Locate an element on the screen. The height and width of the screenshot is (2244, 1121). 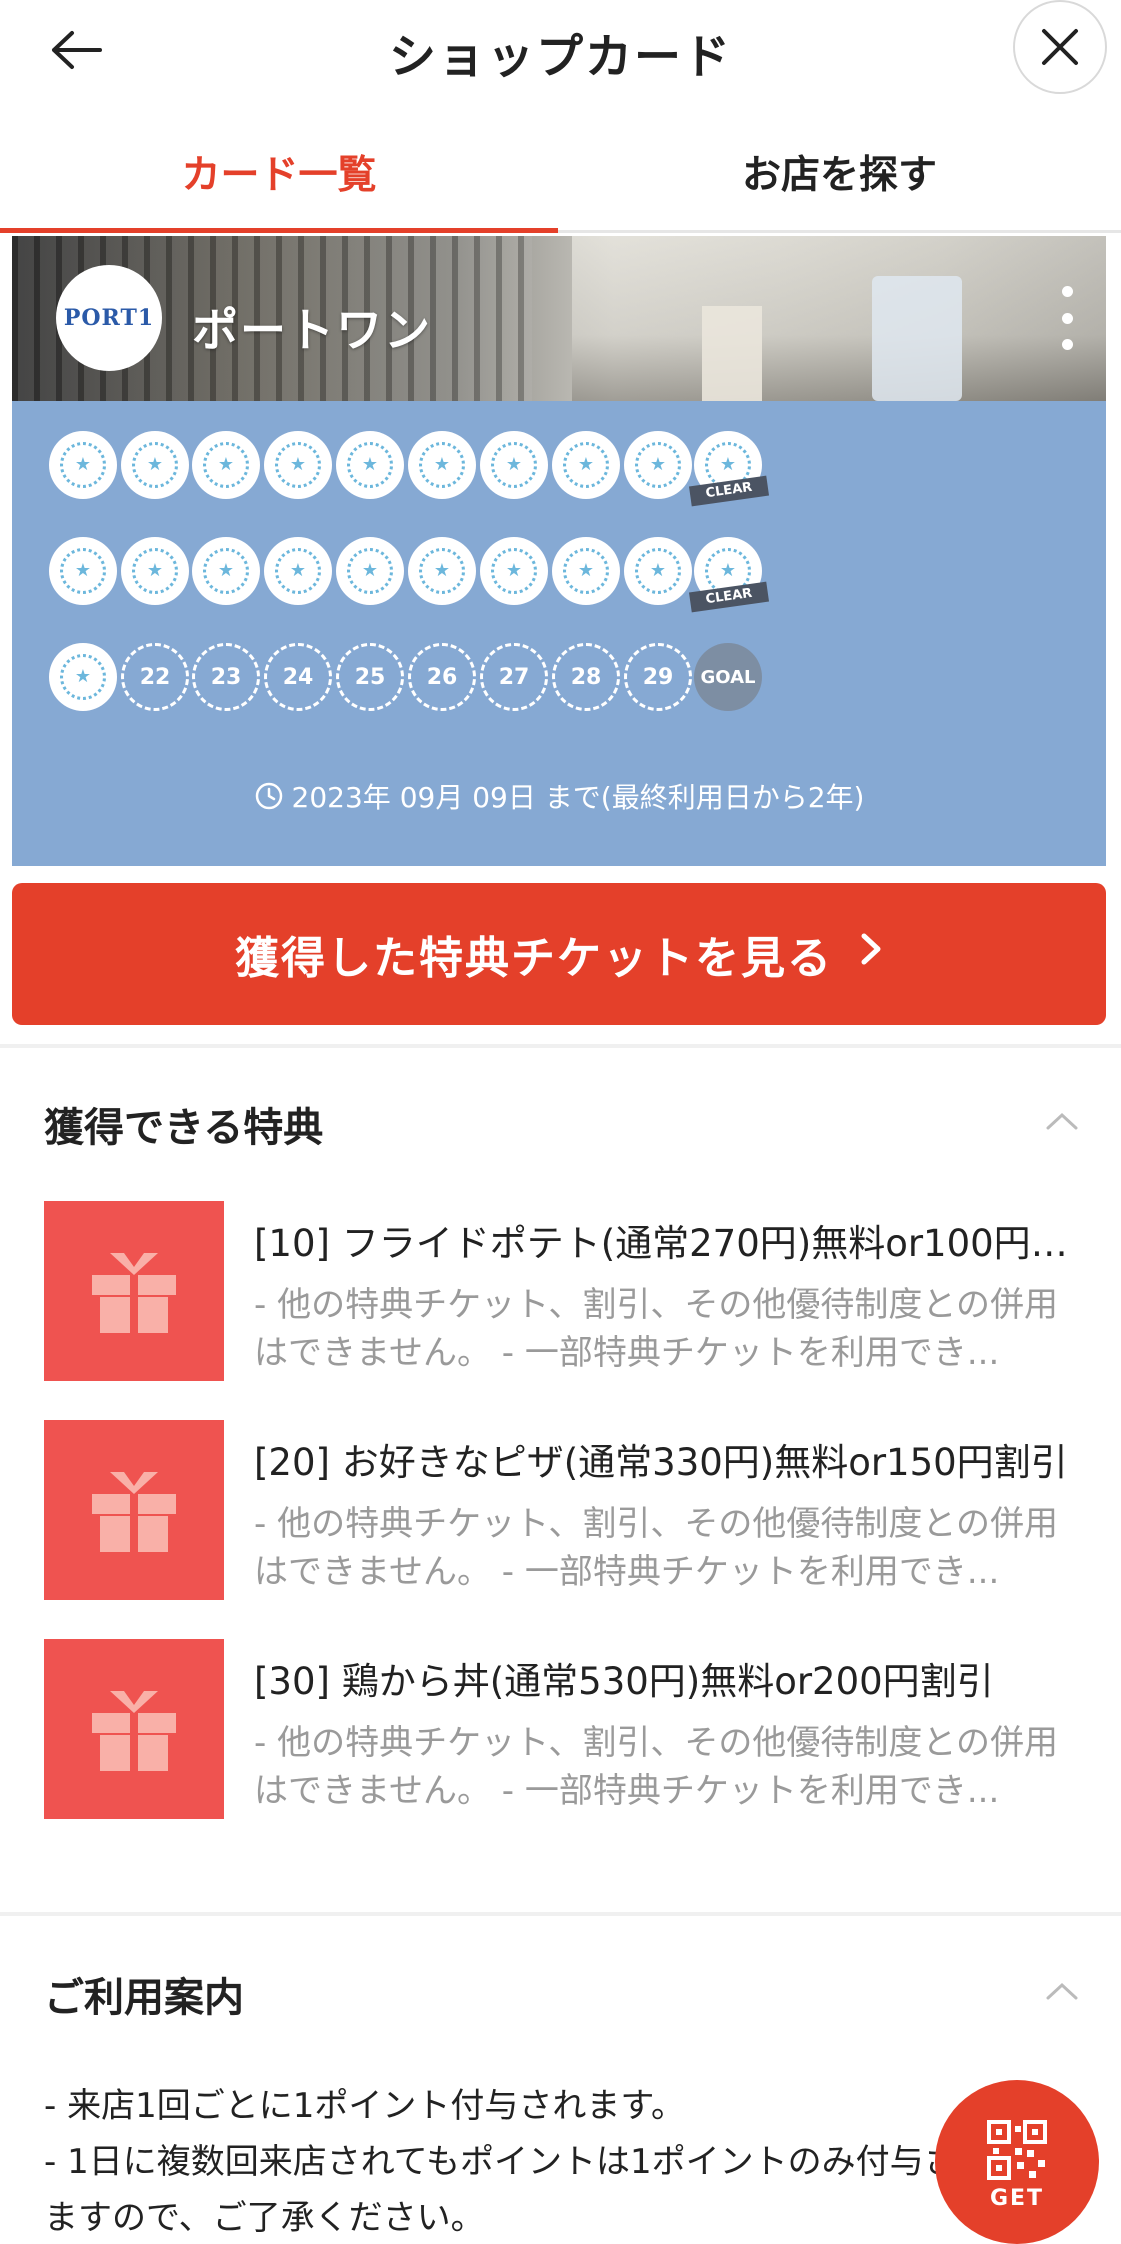
shop-name: ポートワン is located at coordinates (312, 330).